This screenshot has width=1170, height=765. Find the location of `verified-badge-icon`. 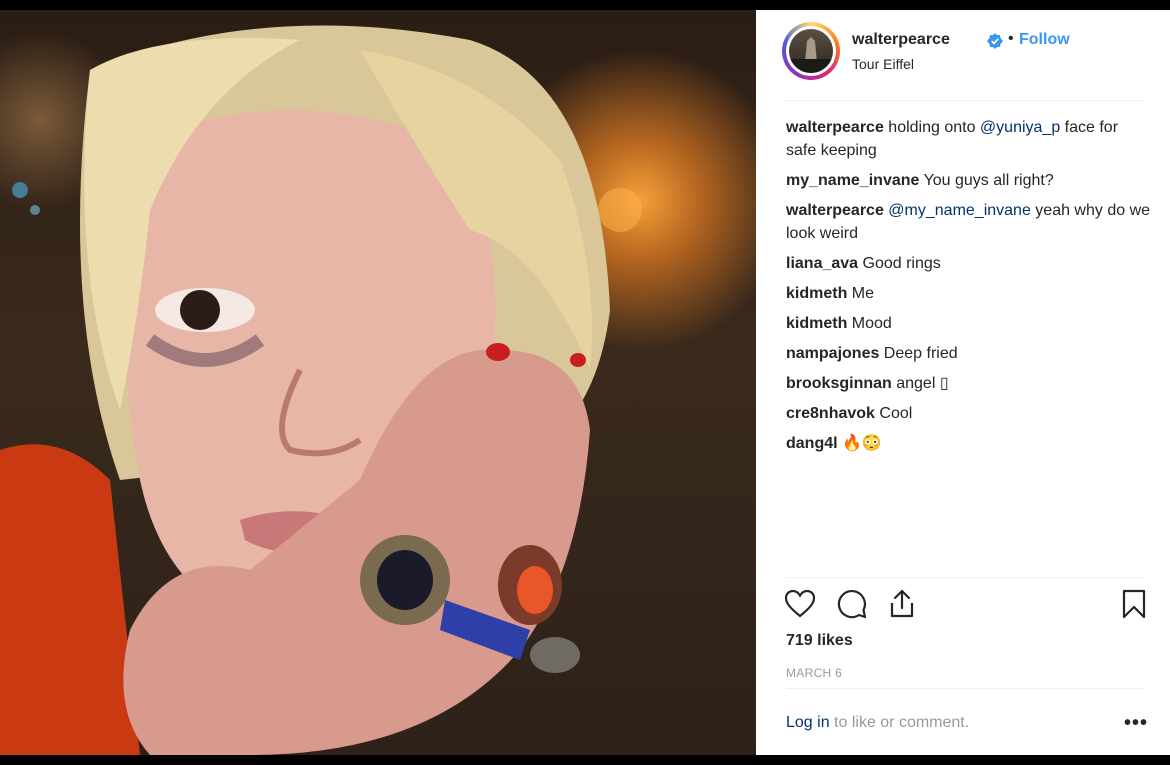

verified-badge-icon is located at coordinates (995, 41).